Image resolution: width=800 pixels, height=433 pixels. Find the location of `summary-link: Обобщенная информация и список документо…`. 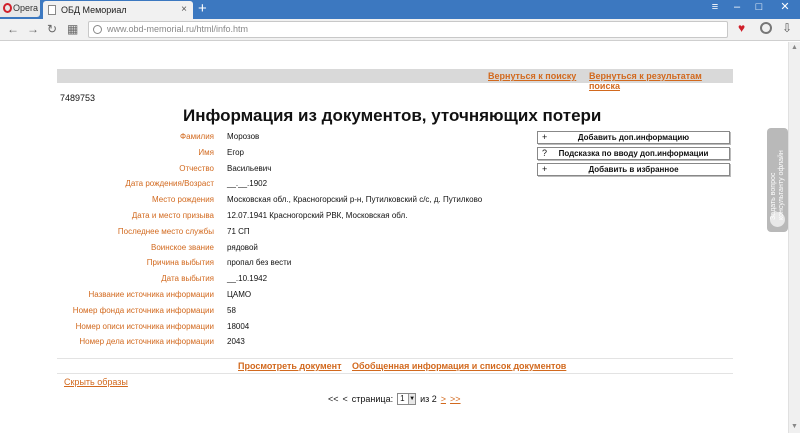

summary-link: Обобщенная информация и список документо… is located at coordinates (459, 366).